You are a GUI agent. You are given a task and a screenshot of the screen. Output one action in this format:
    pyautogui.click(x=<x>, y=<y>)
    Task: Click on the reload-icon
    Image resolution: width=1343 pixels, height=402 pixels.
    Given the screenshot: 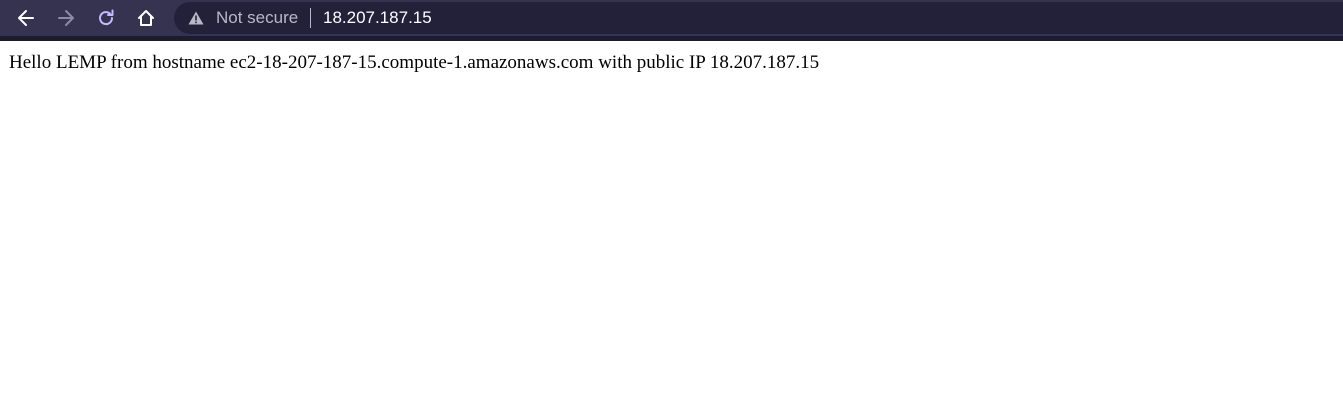 What is the action you would take?
    pyautogui.click(x=106, y=17)
    